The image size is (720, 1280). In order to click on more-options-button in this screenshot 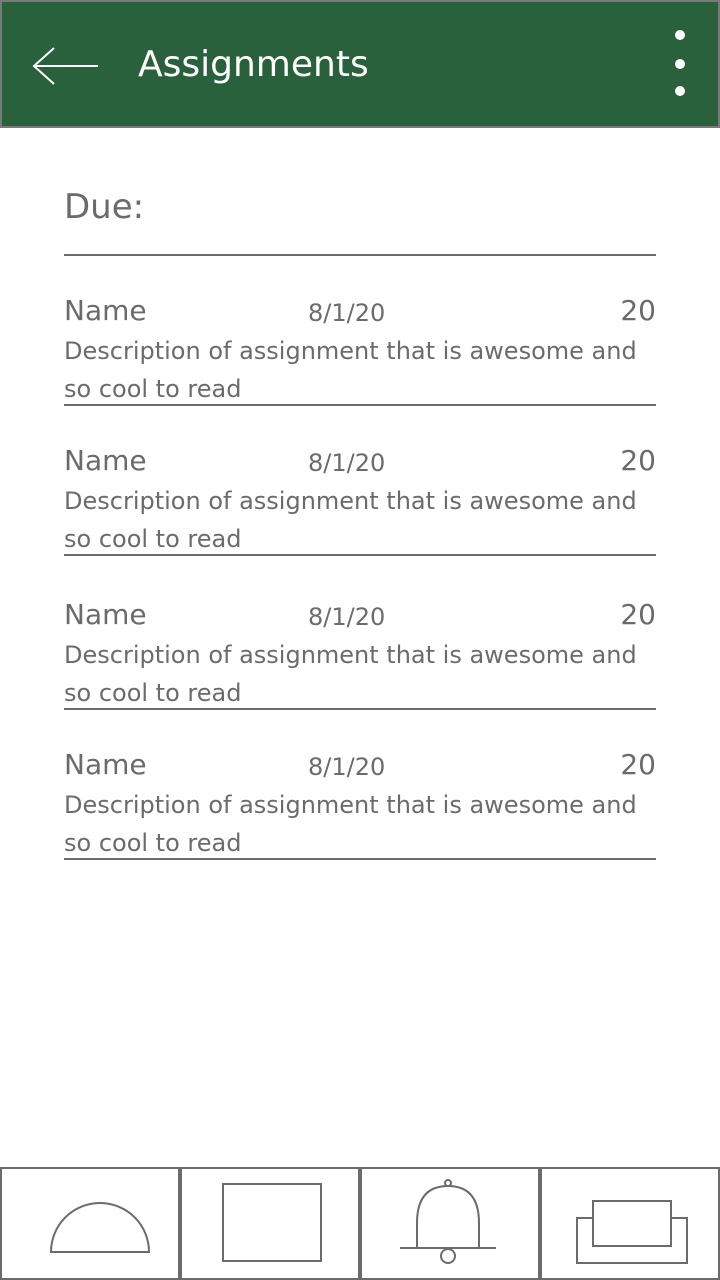, I will do `click(680, 64)`.